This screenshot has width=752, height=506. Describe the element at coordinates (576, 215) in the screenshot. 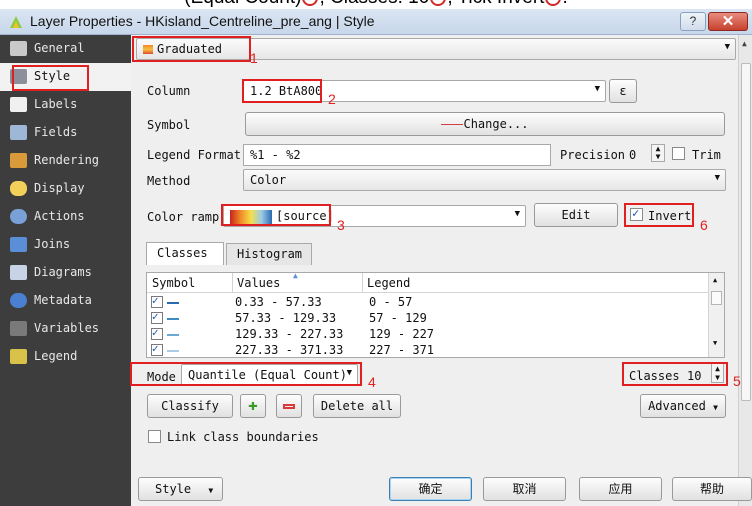

I see `color-ramp-edit-button: Edit` at that location.